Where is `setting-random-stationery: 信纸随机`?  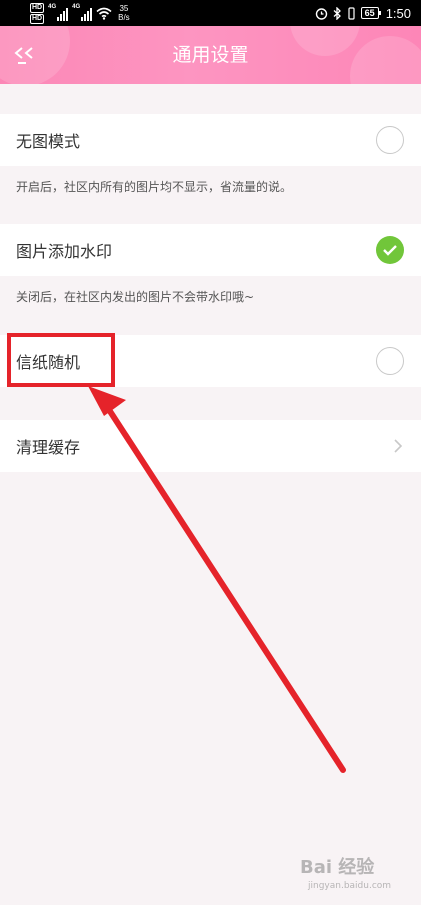
setting-random-stationery: 信纸随机 is located at coordinates (210, 361).